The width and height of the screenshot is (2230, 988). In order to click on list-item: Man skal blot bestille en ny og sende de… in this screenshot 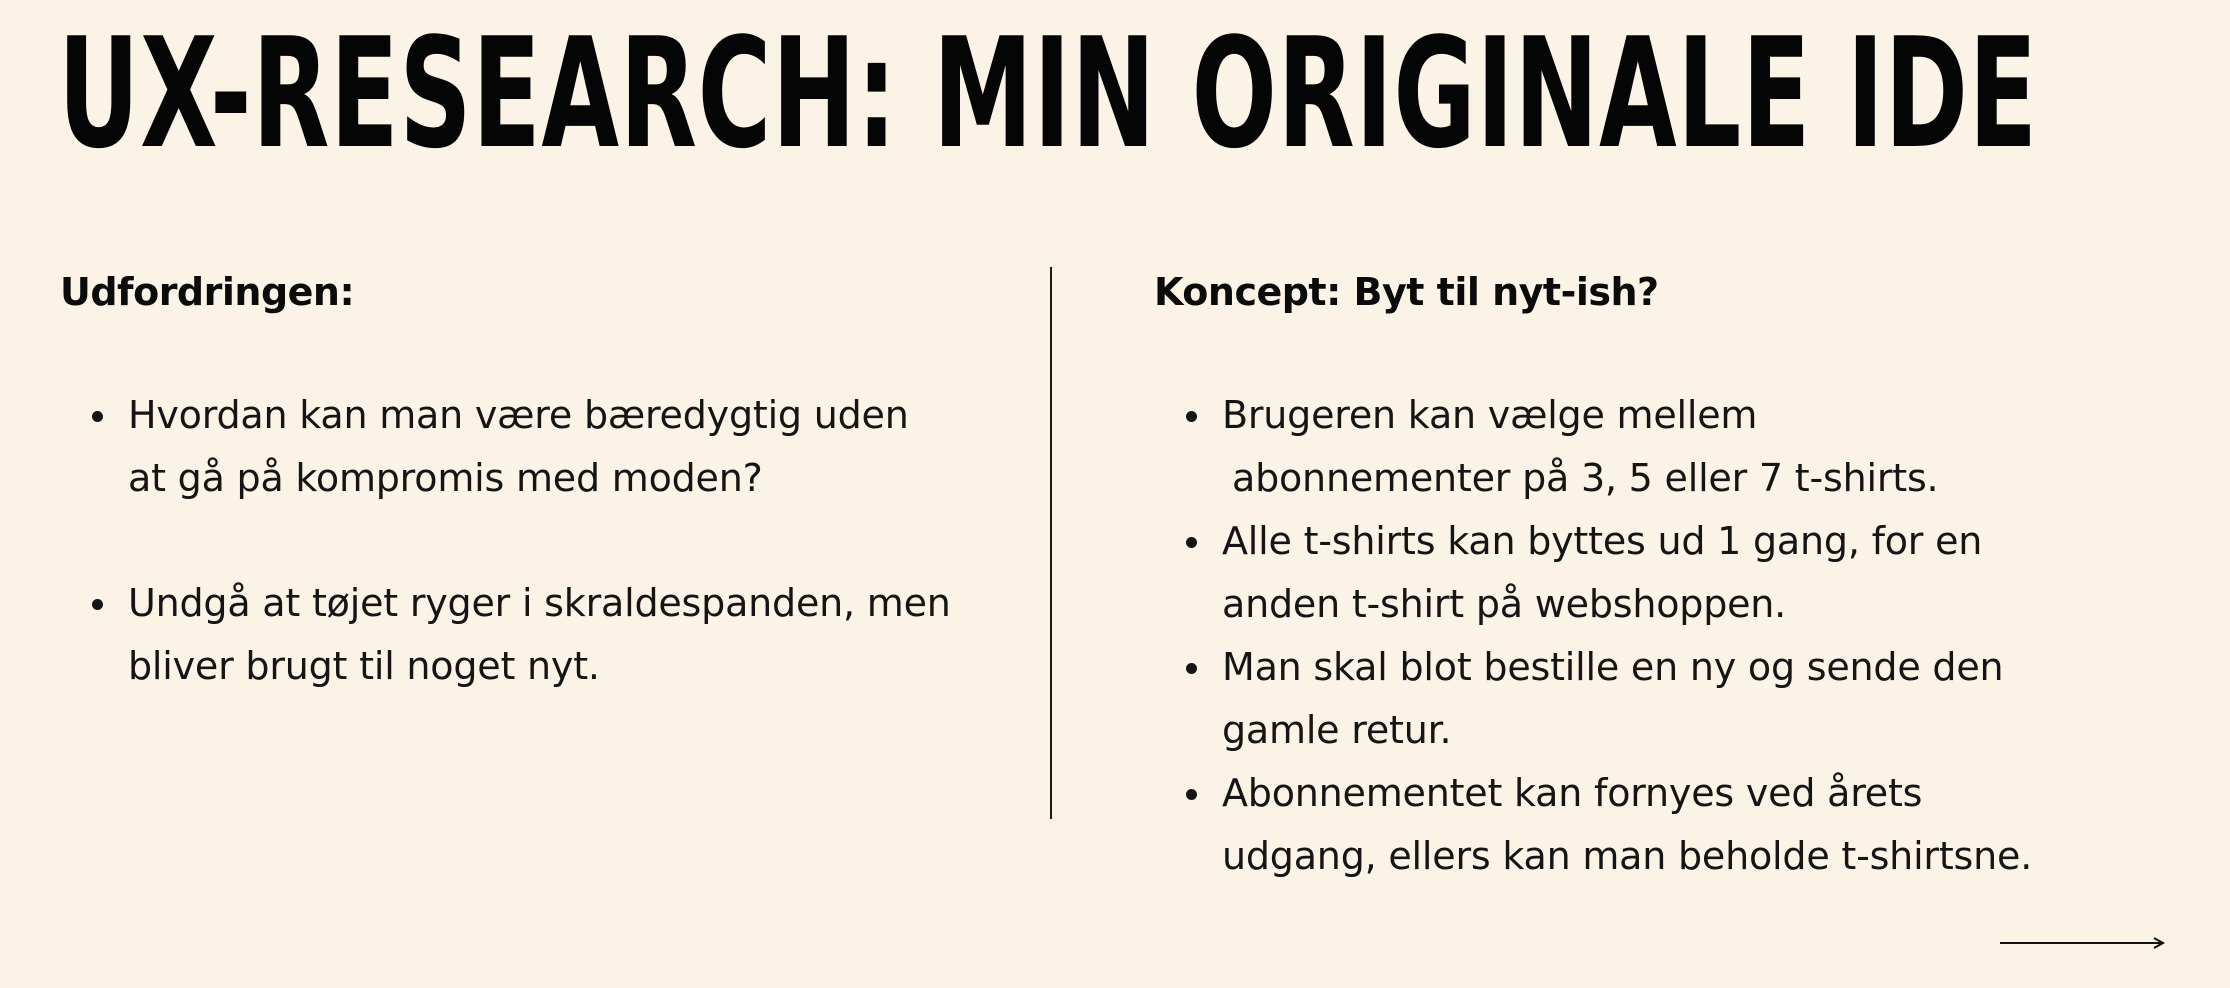, I will do `click(1654, 699)`.